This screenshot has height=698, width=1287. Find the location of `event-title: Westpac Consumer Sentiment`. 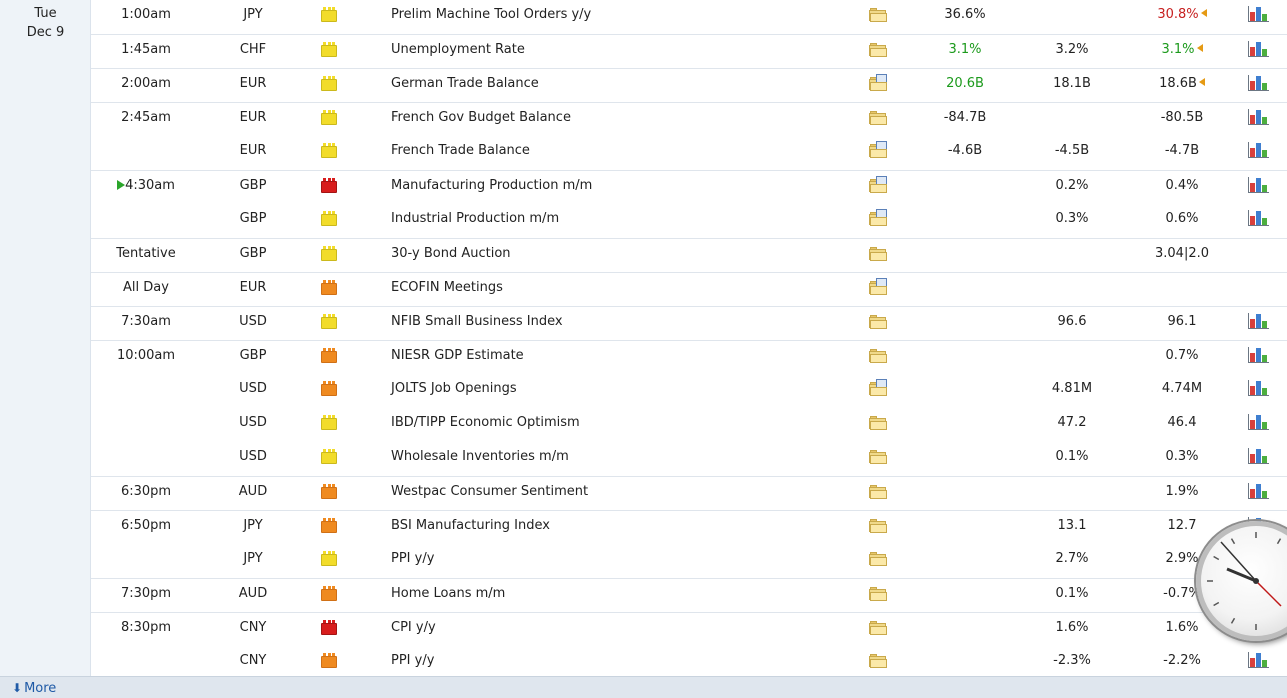

event-title: Westpac Consumer Sentiment is located at coordinates (489, 494).